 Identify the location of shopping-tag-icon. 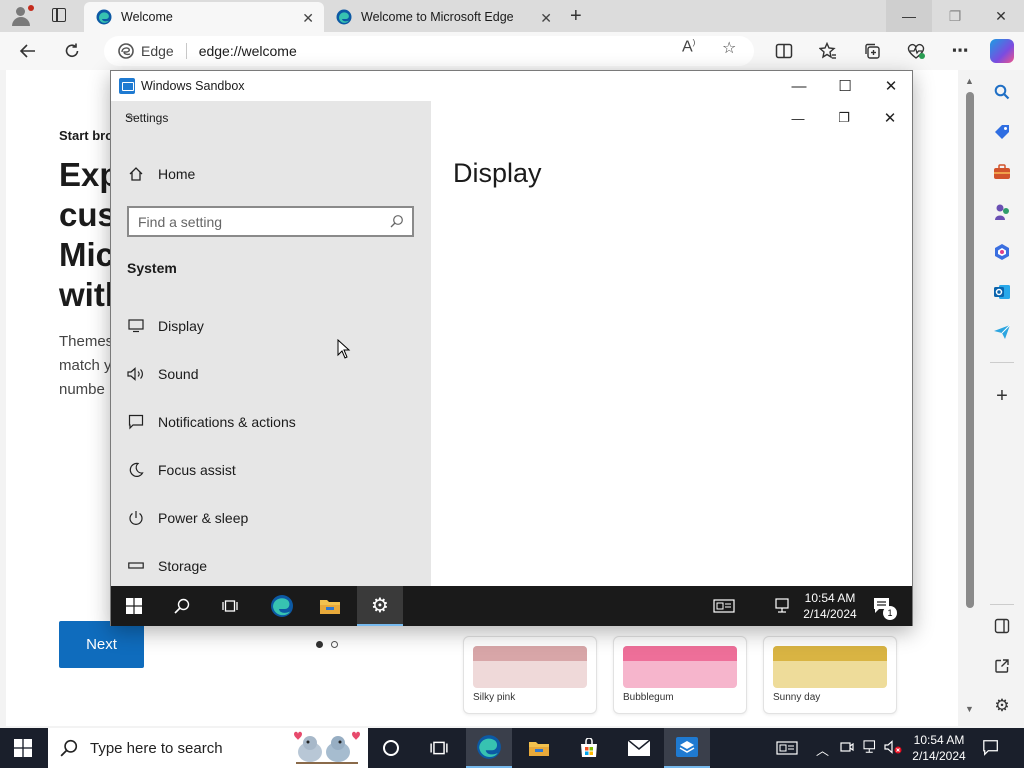
(1002, 132).